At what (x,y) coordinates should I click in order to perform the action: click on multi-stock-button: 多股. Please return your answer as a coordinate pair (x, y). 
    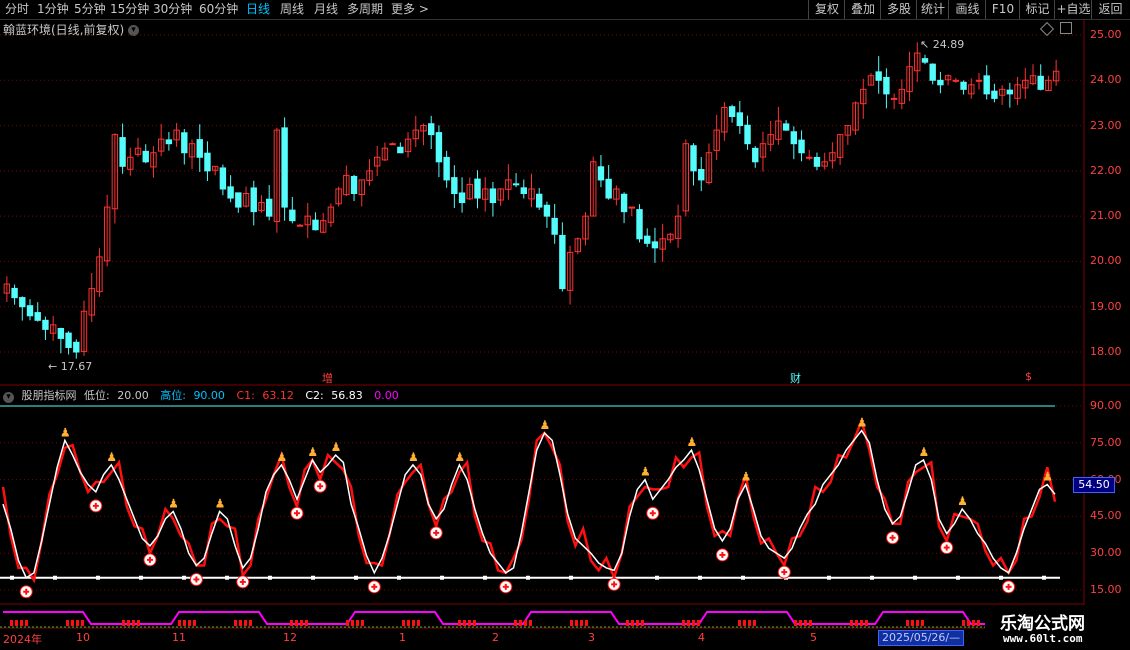
    Looking at the image, I should click on (898, 9).